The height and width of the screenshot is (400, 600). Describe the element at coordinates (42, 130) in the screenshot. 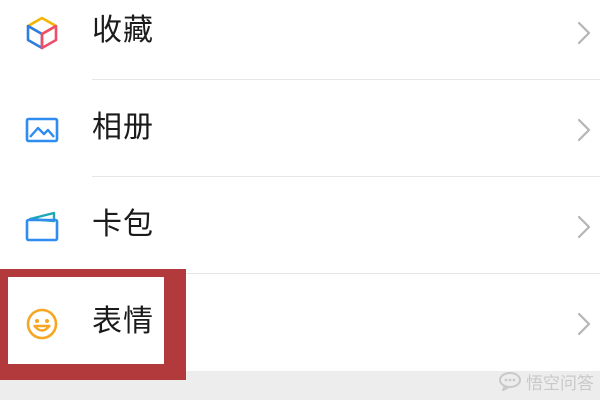

I see `photo-album-icon` at that location.